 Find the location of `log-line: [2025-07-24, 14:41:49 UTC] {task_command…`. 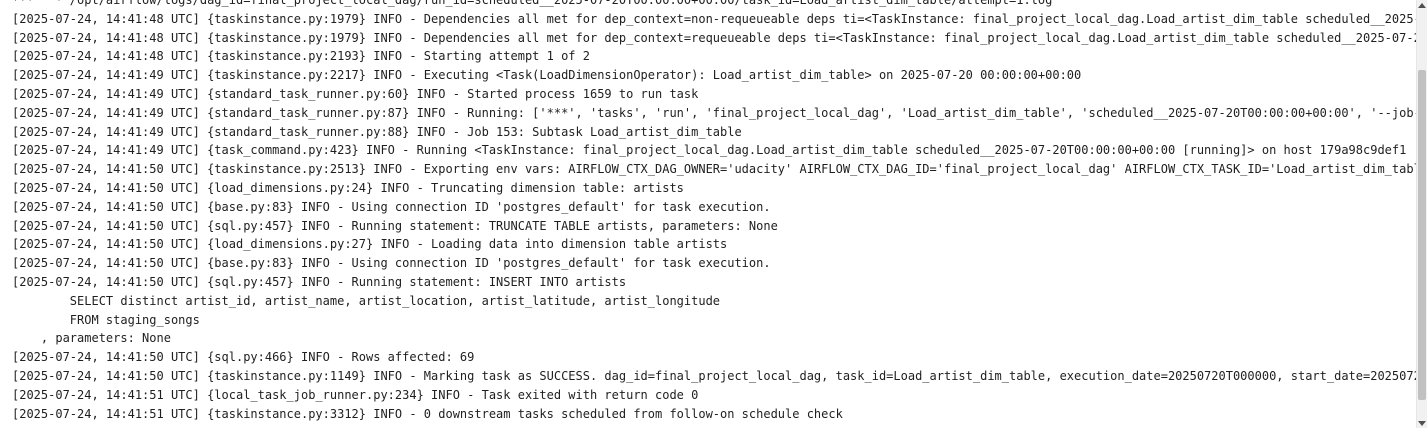

log-line: [2025-07-24, 14:41:49 UTC] {task_command… is located at coordinates (709, 150).